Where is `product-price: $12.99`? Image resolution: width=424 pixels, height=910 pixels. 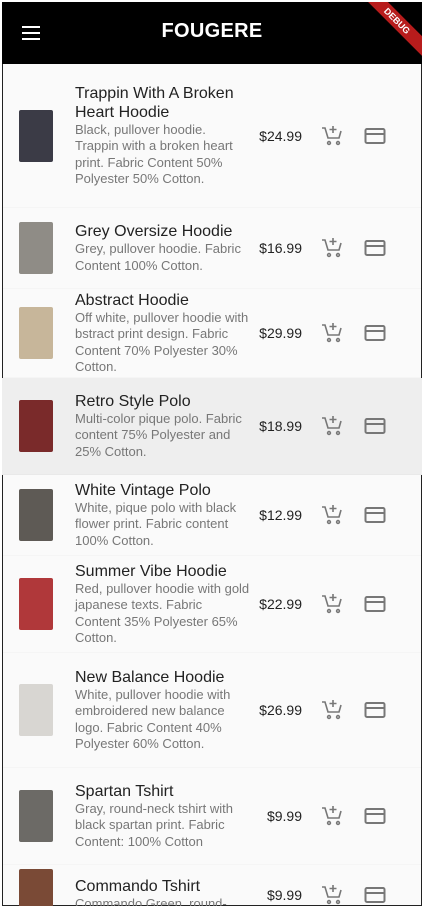 product-price: $12.99 is located at coordinates (280, 515).